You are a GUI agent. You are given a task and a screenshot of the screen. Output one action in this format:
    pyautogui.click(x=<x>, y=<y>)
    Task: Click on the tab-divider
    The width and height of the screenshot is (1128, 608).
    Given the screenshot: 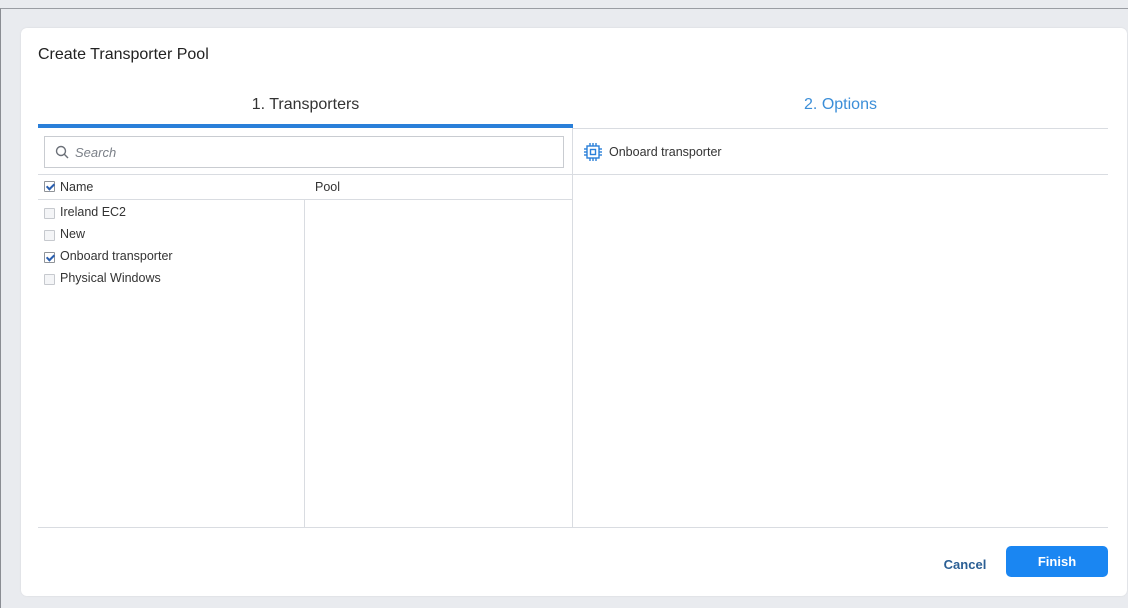 What is the action you would take?
    pyautogui.click(x=840, y=128)
    